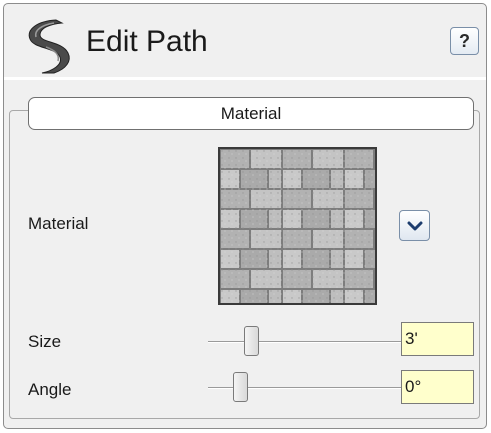  What do you see at coordinates (437, 387) in the screenshot?
I see `angle-input` at bounding box center [437, 387].